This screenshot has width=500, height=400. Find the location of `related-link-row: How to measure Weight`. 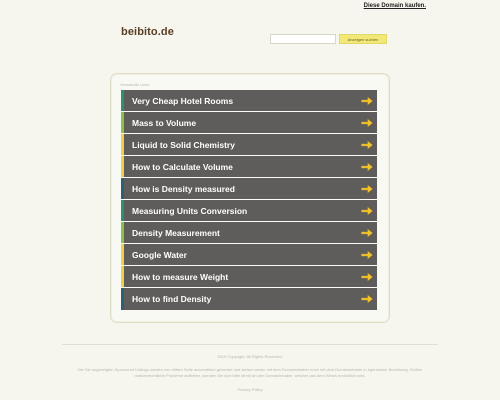

related-link-row: How to measure Weight is located at coordinates (249, 277).